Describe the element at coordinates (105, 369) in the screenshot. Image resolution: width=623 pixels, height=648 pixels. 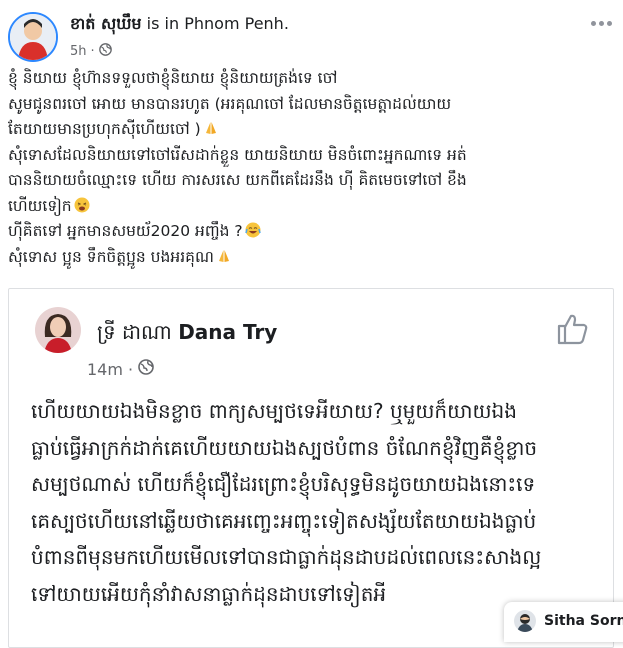
I see `shared-time: 14m` at that location.